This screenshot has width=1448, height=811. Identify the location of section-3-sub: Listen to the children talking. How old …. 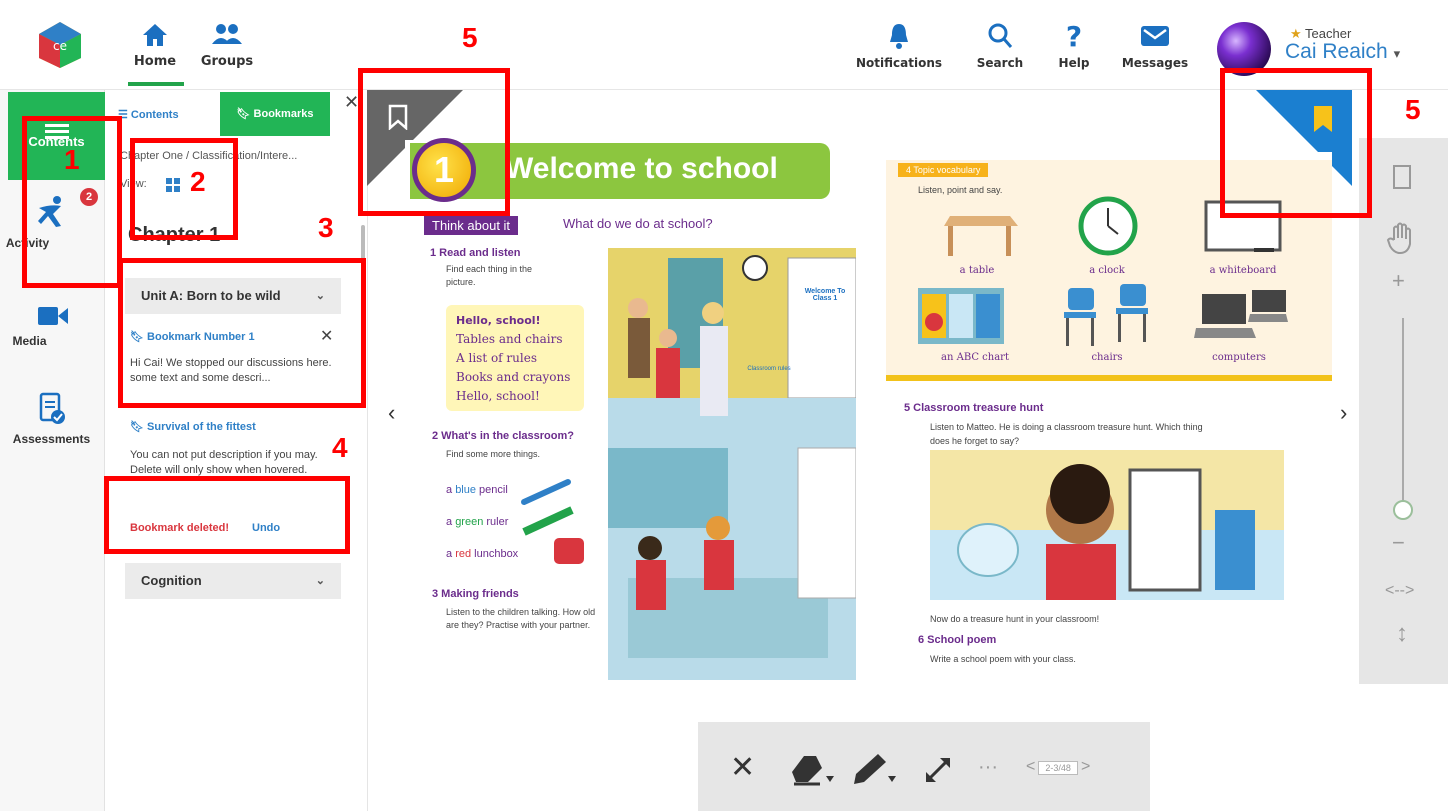
(521, 618).